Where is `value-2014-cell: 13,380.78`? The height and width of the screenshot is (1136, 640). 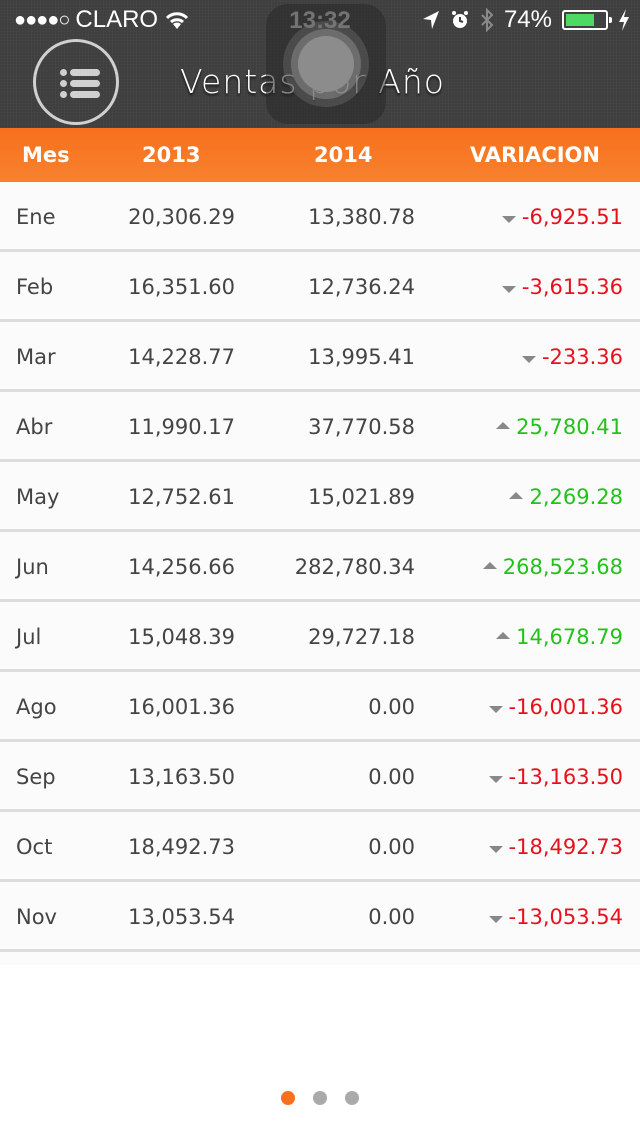 value-2014-cell: 13,380.78 is located at coordinates (361, 217).